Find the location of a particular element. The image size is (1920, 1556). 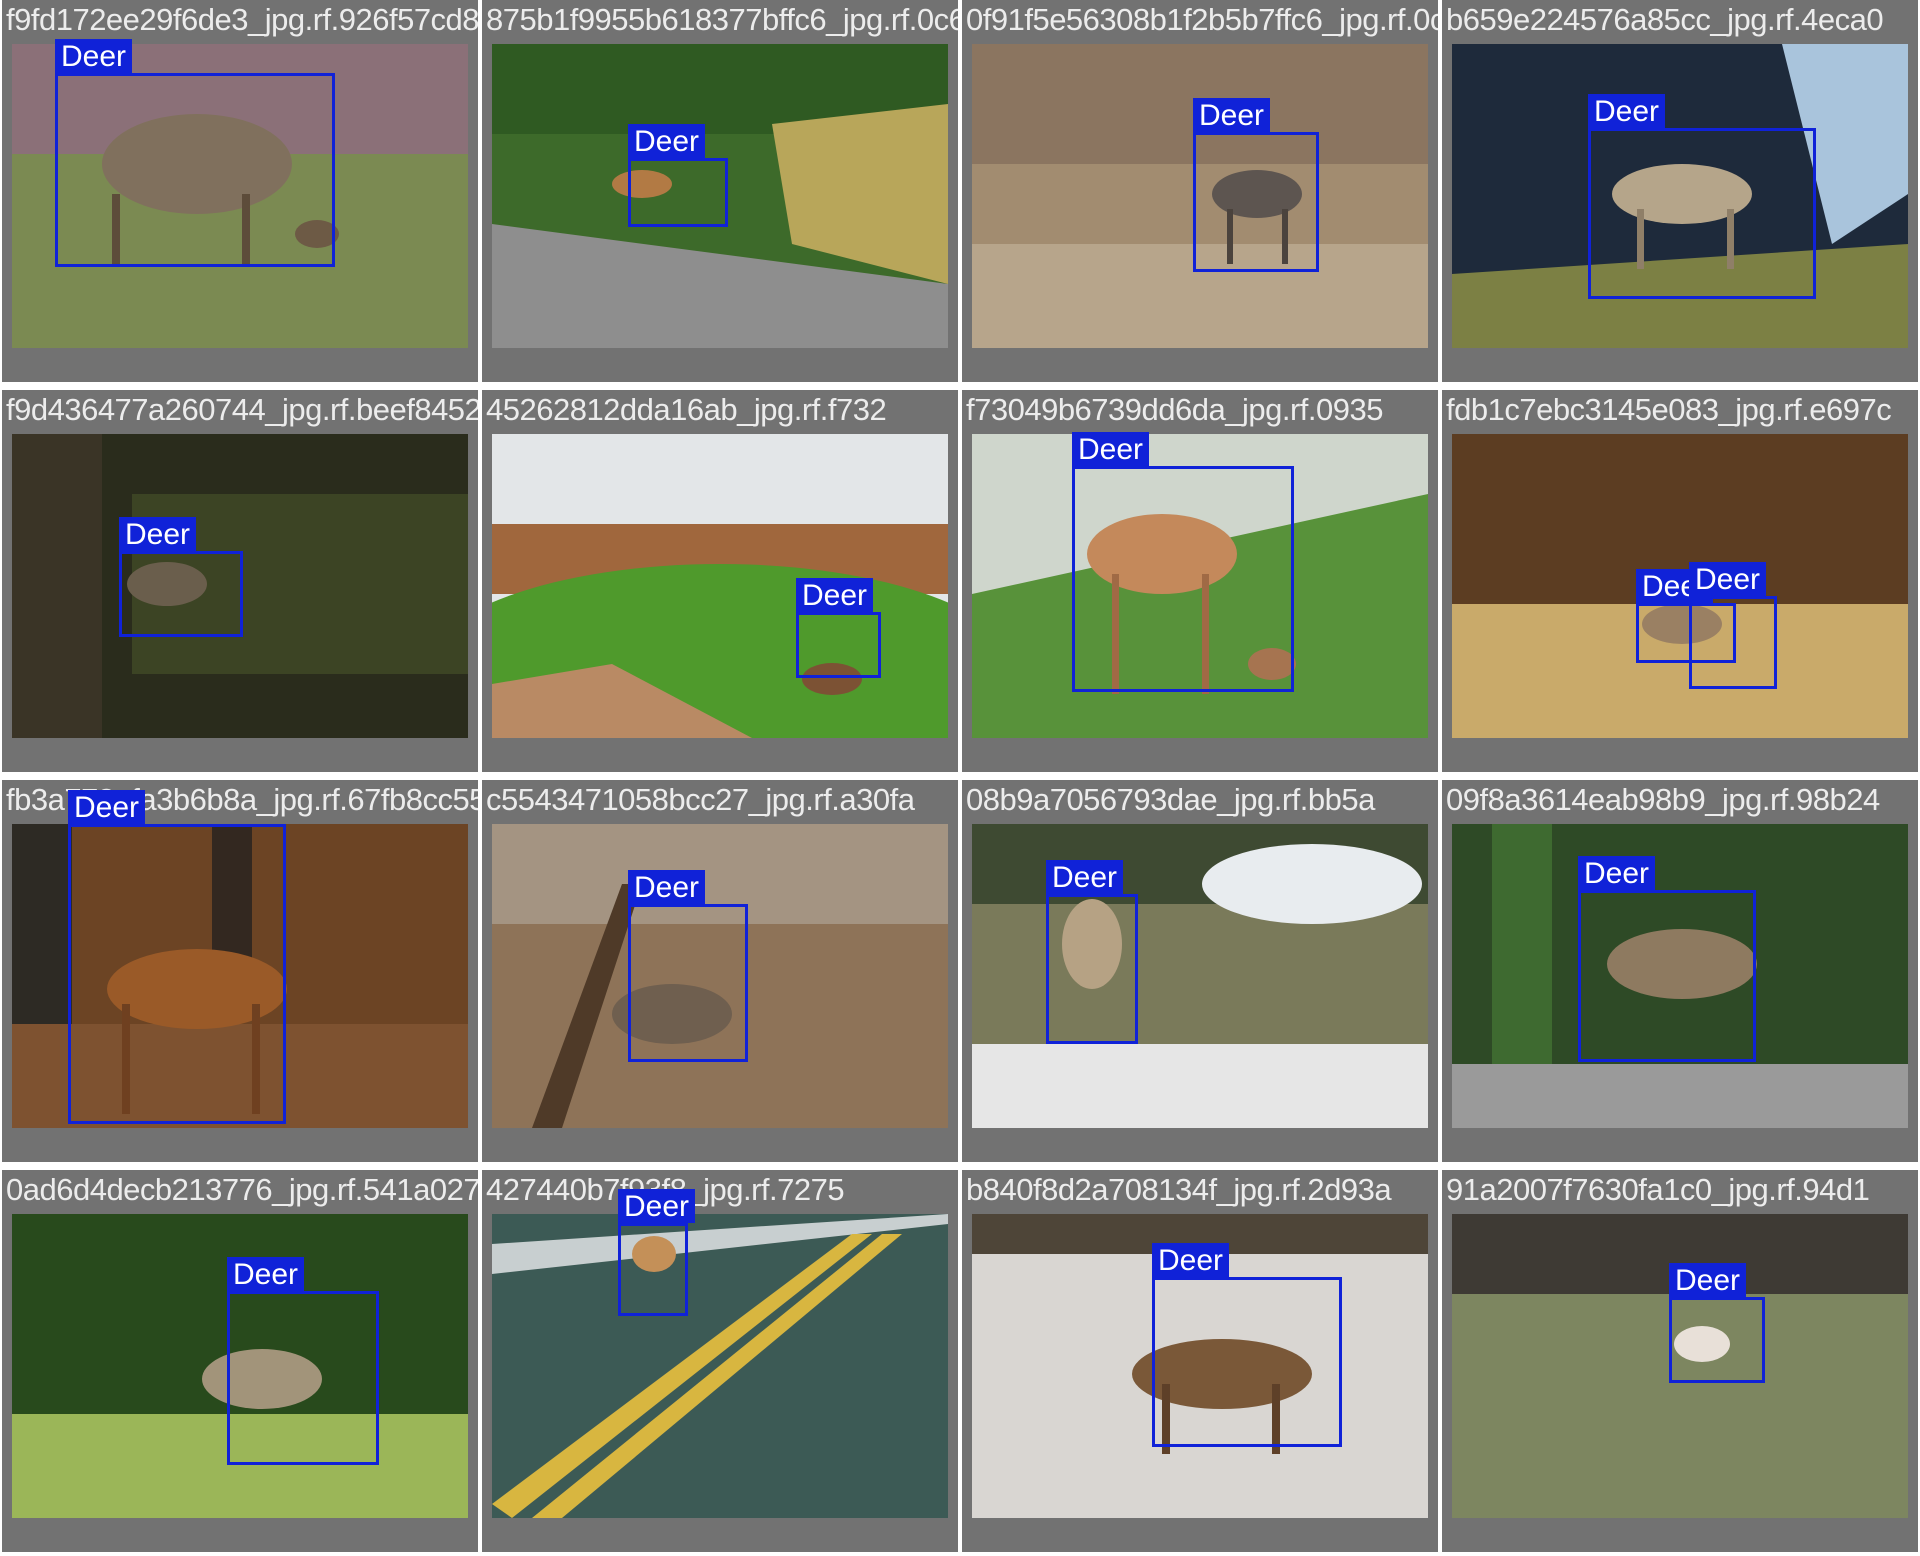

image-tile: f73049b6739dd6da_jpg.rf.0935 Deer is located at coordinates (1200, 581).